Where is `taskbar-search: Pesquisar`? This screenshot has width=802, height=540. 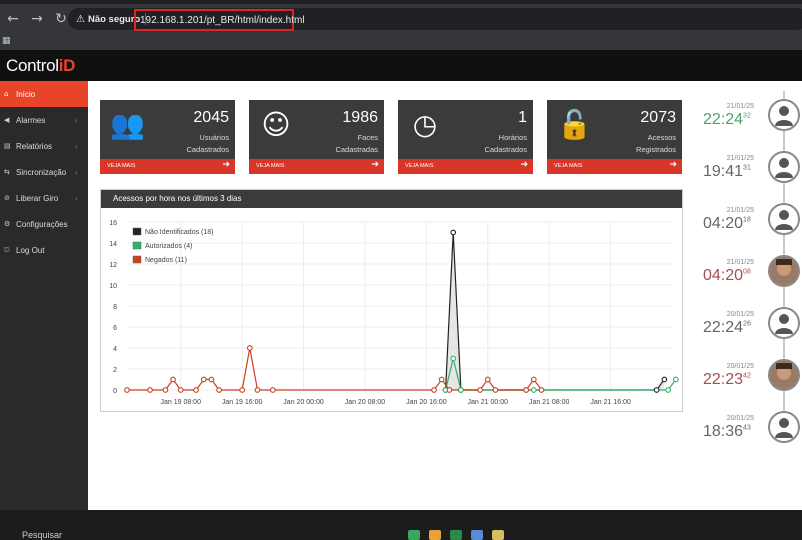
taskbar-search: Pesquisar is located at coordinates (42, 535).